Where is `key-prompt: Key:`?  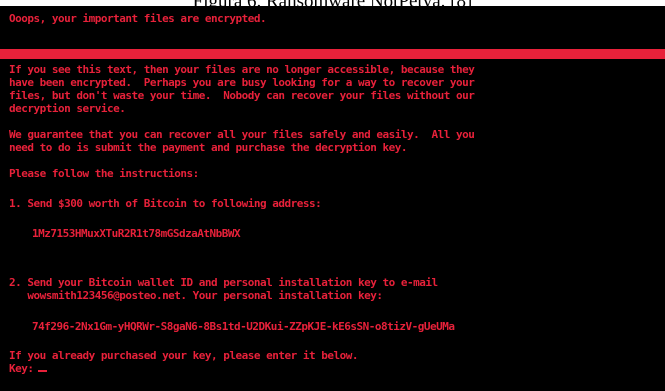 key-prompt: Key: is located at coordinates (28, 368).